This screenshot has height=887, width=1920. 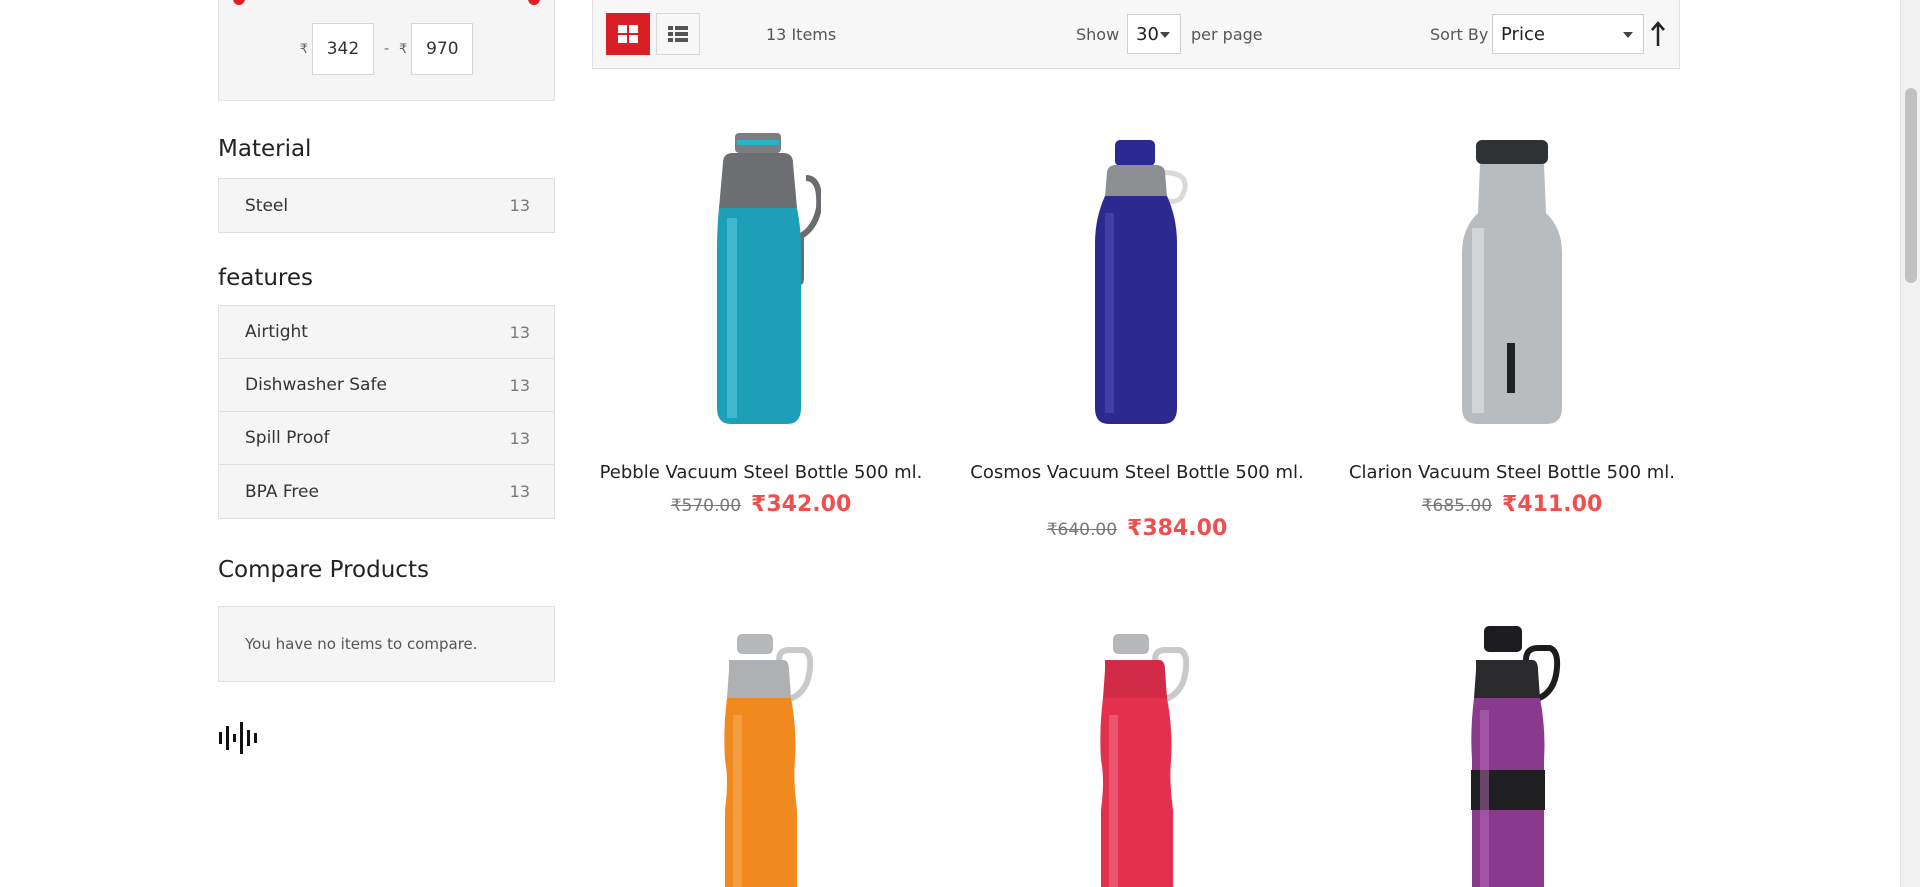 I want to click on sale-price: ₹342.00, so click(x=801, y=504).